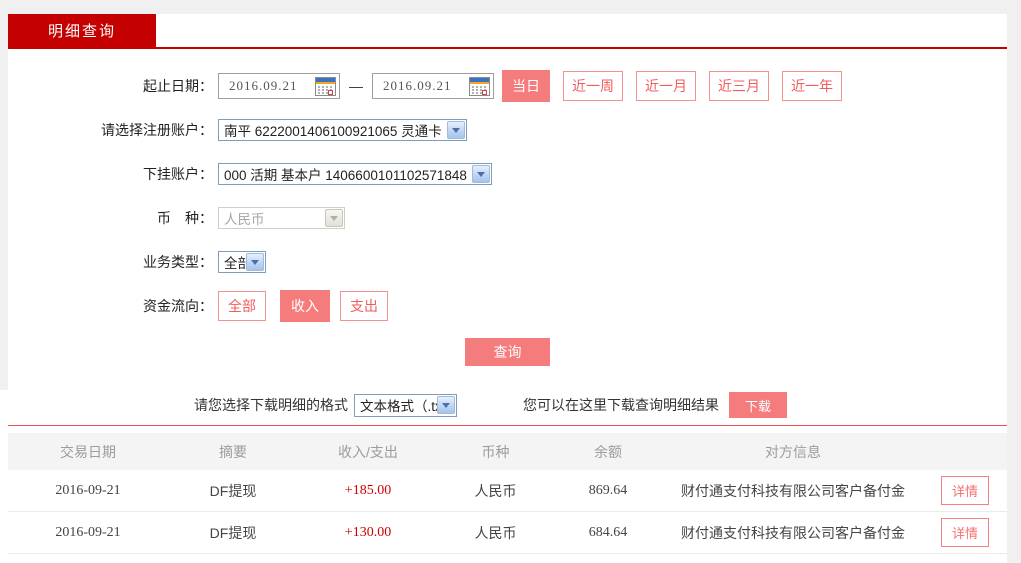  What do you see at coordinates (178, 262) in the screenshot?
I see `business-type-label: 业务类型：` at bounding box center [178, 262].